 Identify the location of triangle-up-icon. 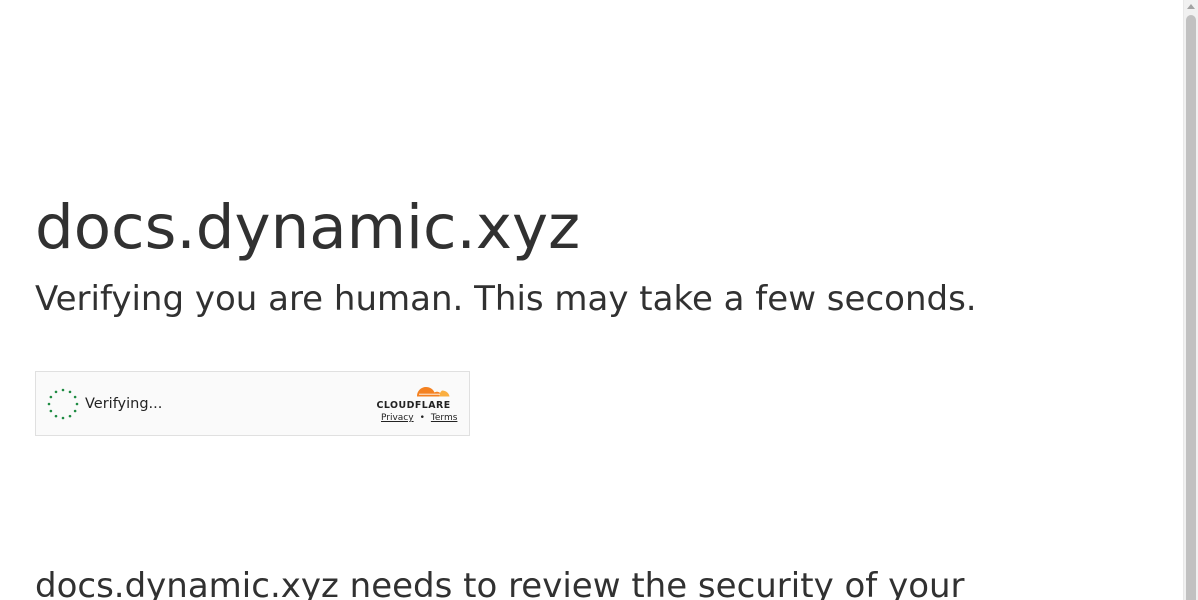
(1191, 6).